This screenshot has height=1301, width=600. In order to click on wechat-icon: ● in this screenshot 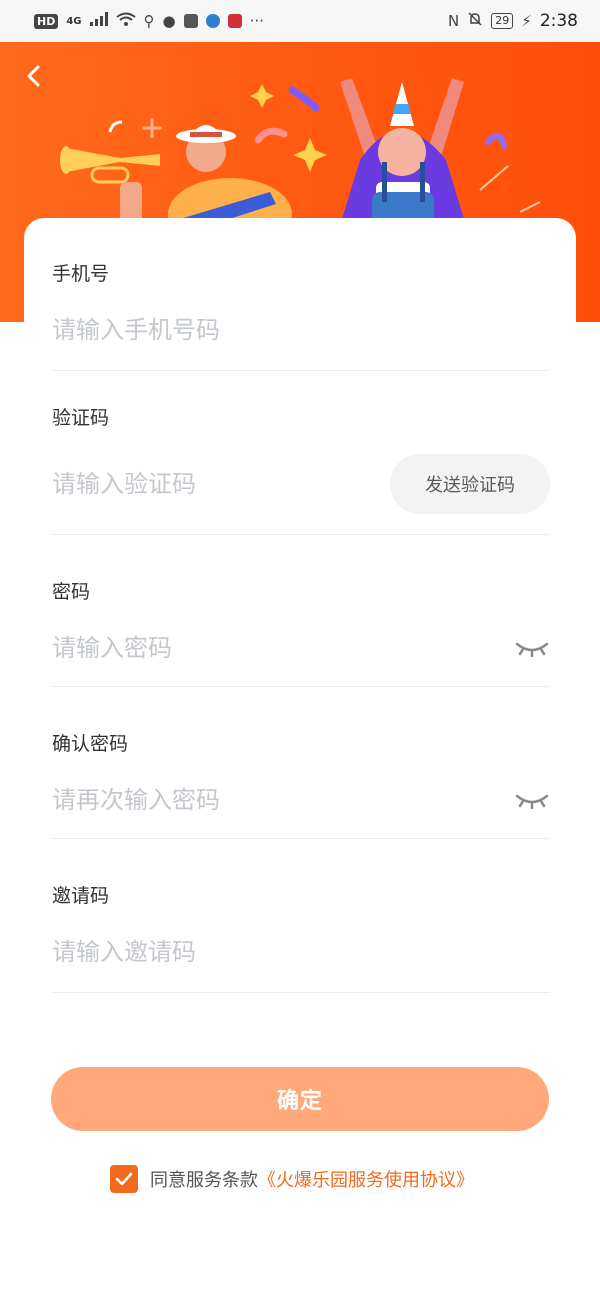, I will do `click(169, 21)`.